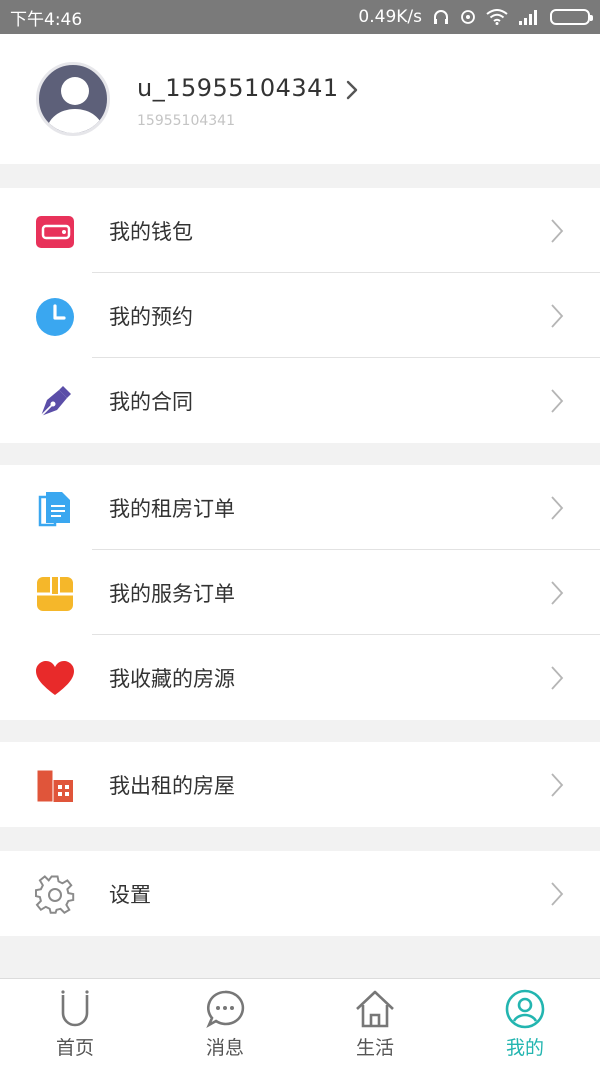 This screenshot has width=600, height=1067. I want to click on tab-label: 我的, so click(524, 1048).